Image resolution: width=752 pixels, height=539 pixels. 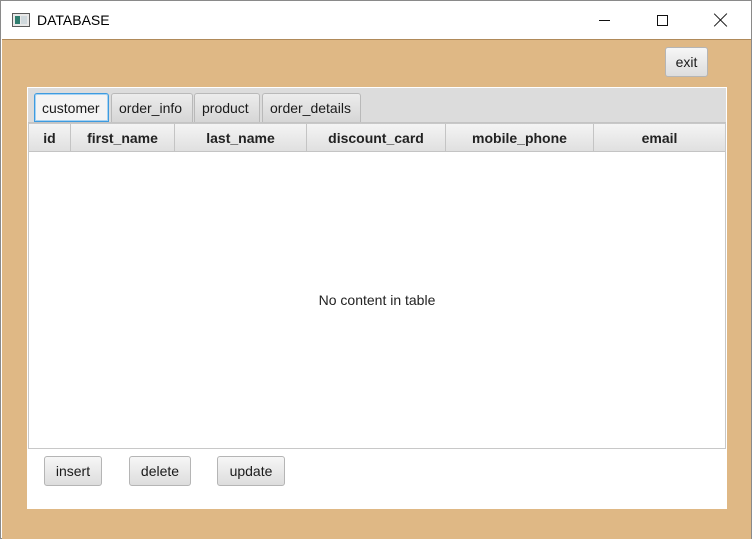 I want to click on action-bar: insert delete update, so click(x=377, y=479).